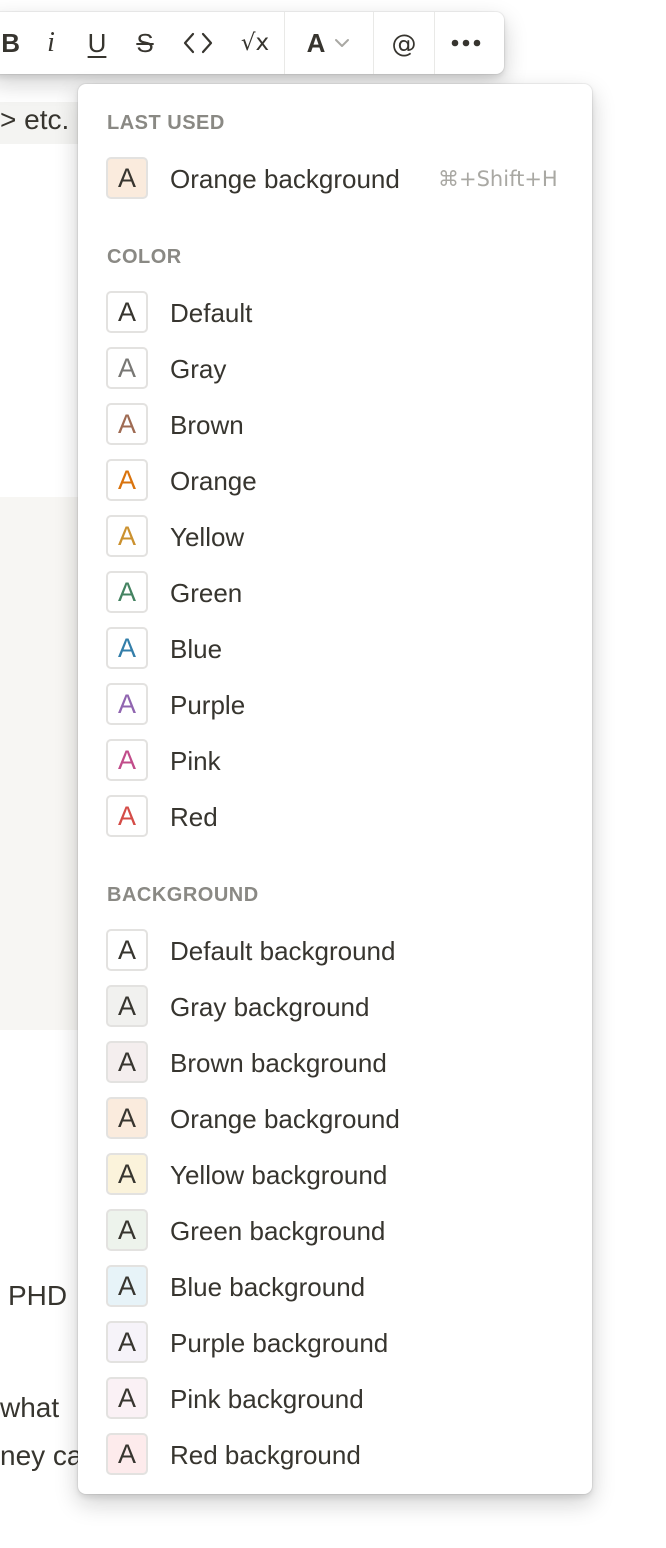  Describe the element at coordinates (35, 119) in the screenshot. I see `doc-text-fragment: > etc.` at that location.